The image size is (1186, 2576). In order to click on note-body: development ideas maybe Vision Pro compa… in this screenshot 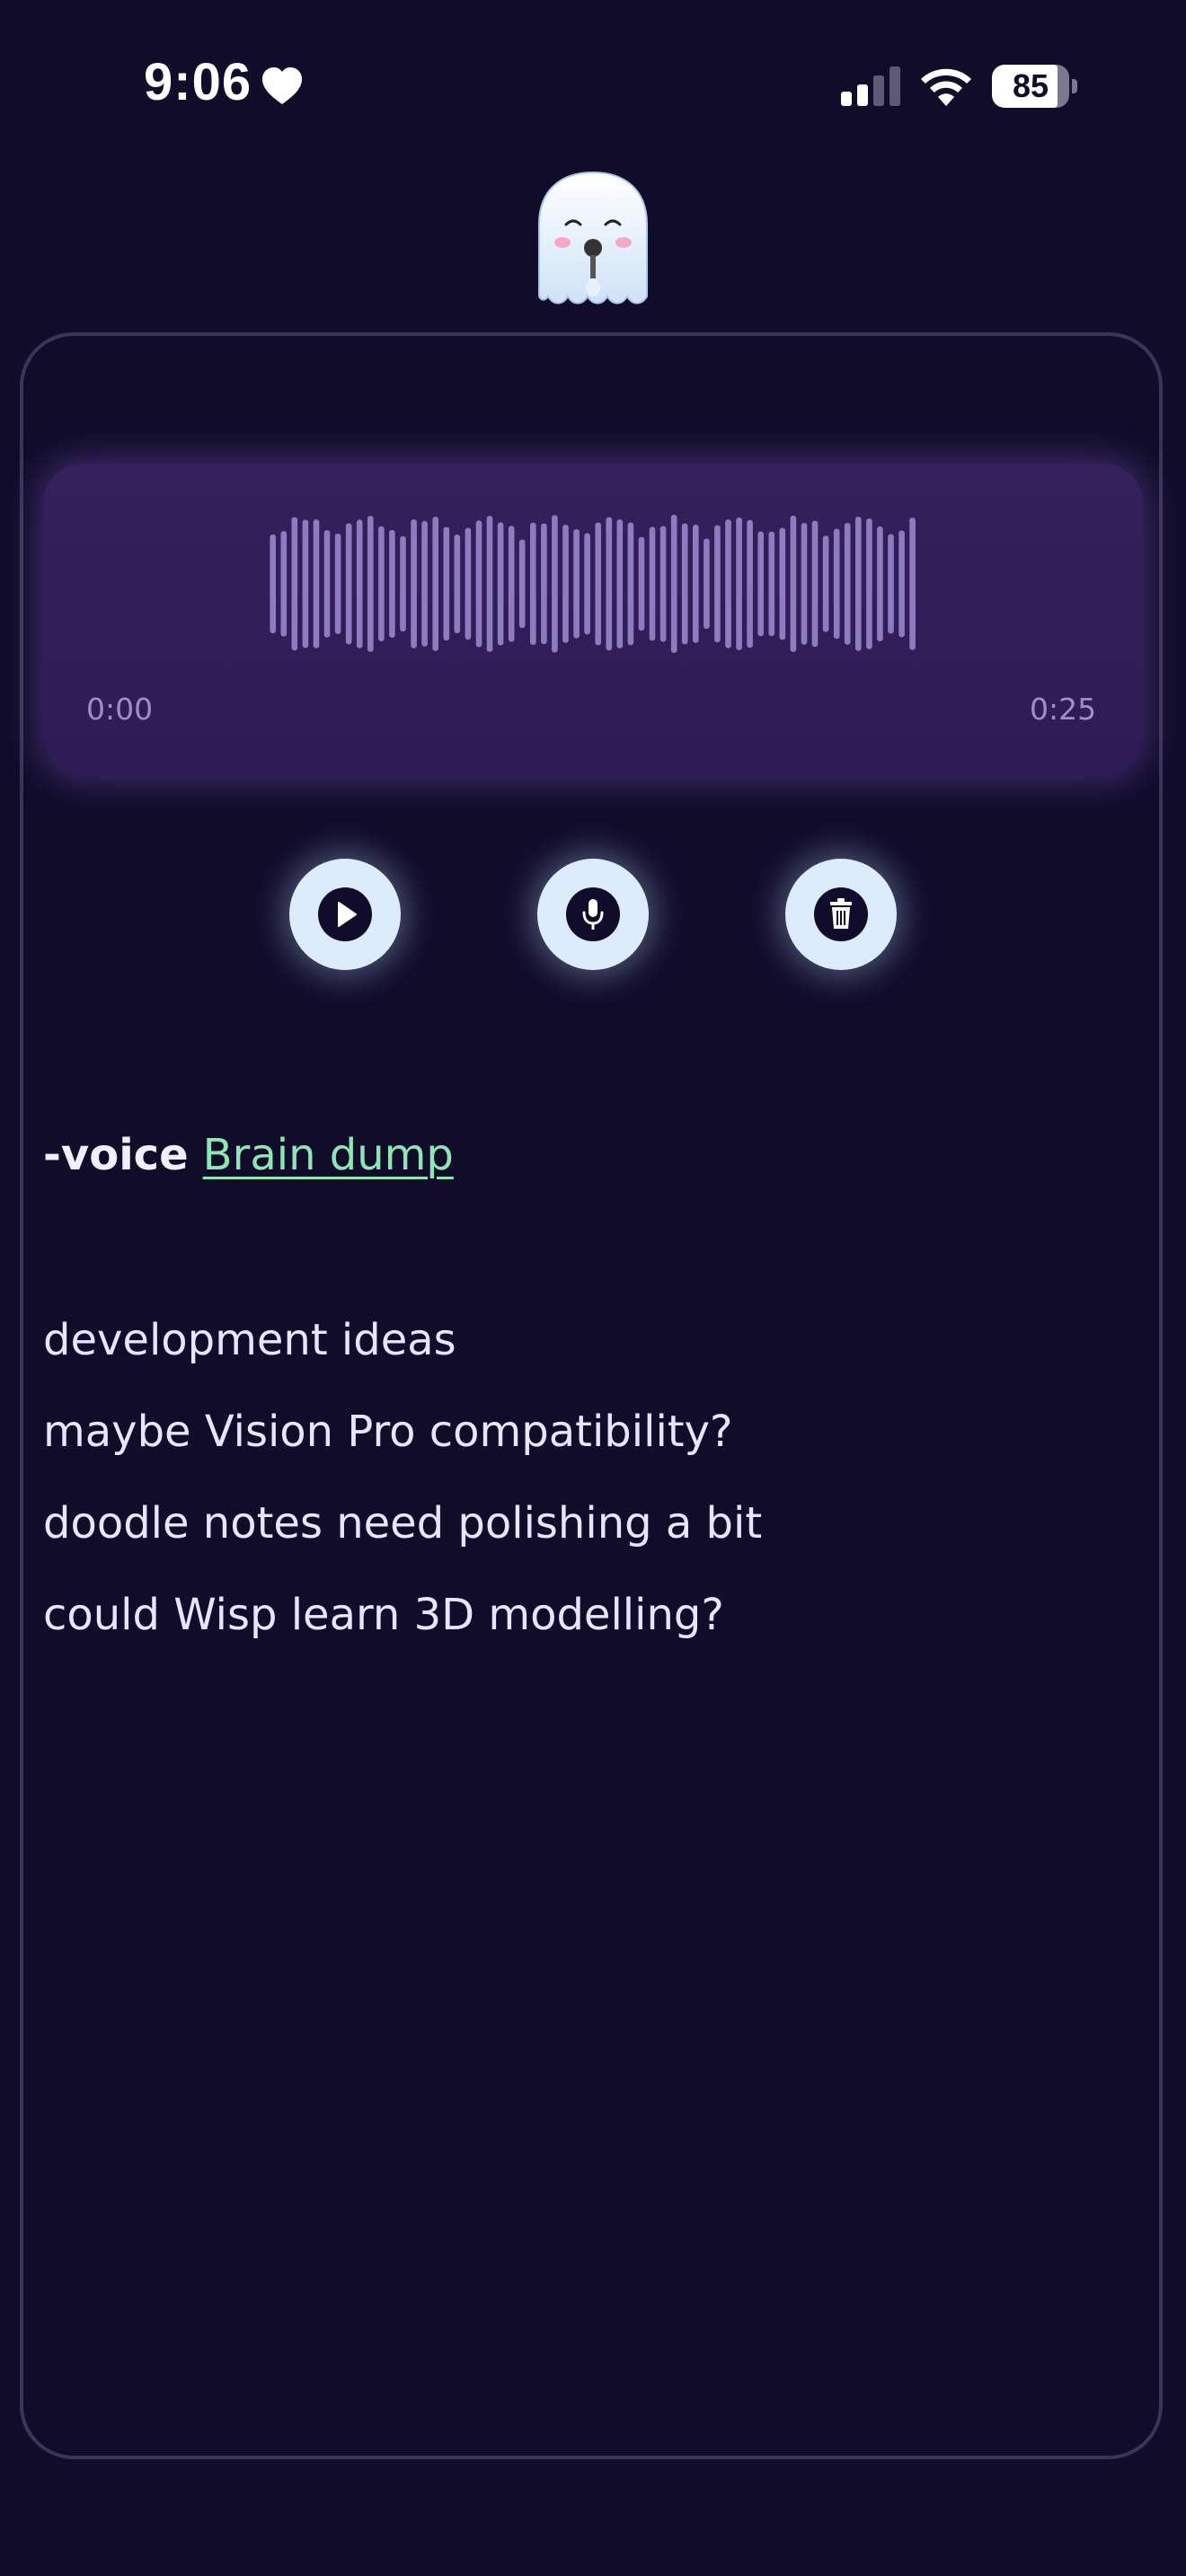, I will do `click(582, 1487)`.